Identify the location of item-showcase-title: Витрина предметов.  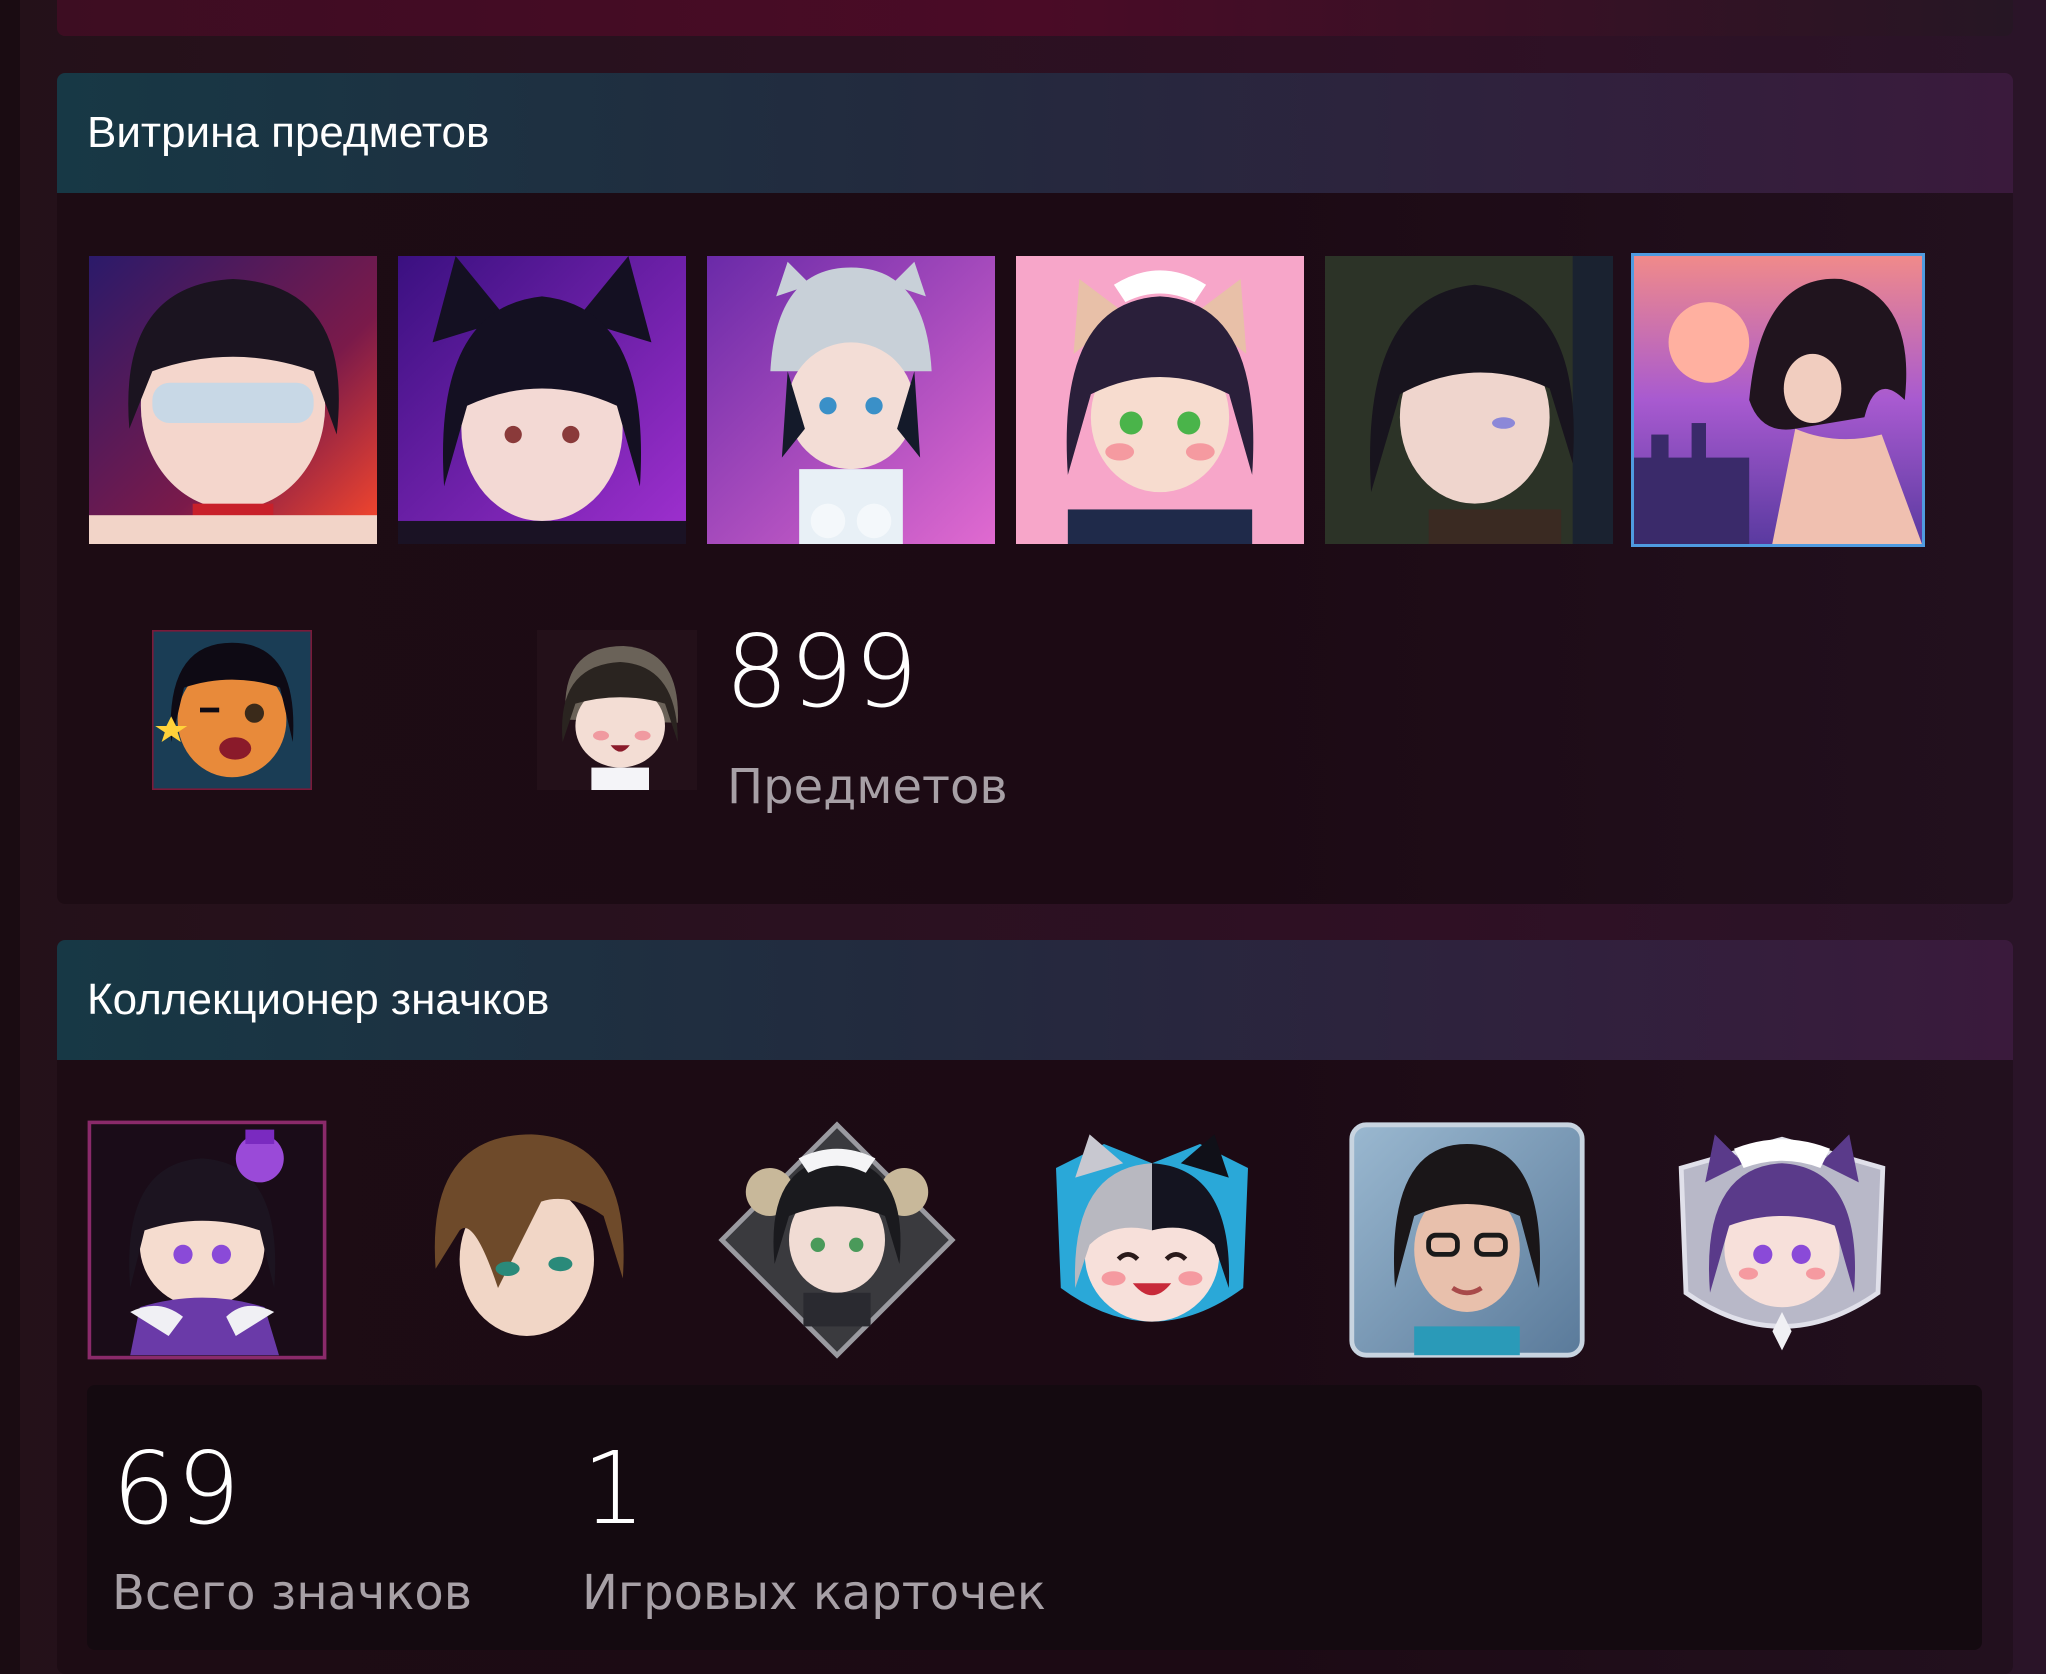
(288, 132).